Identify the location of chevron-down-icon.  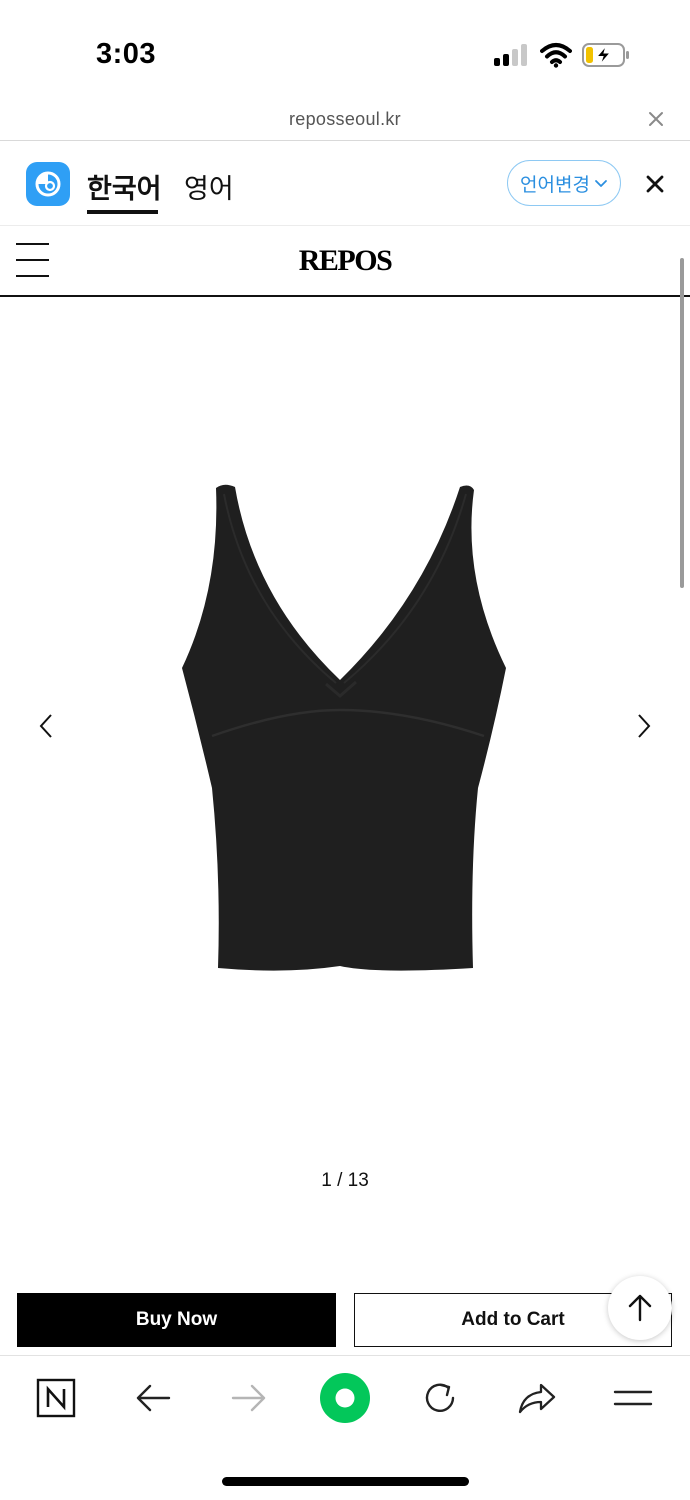
(601, 183).